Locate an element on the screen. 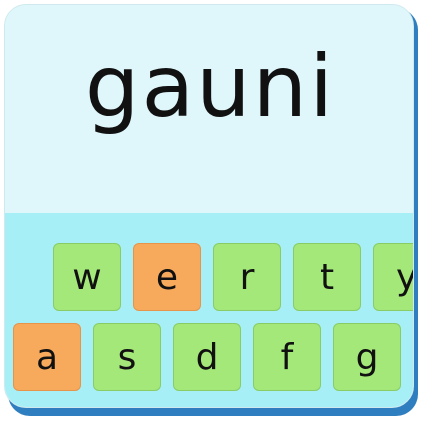  key-r: r is located at coordinates (247, 277).